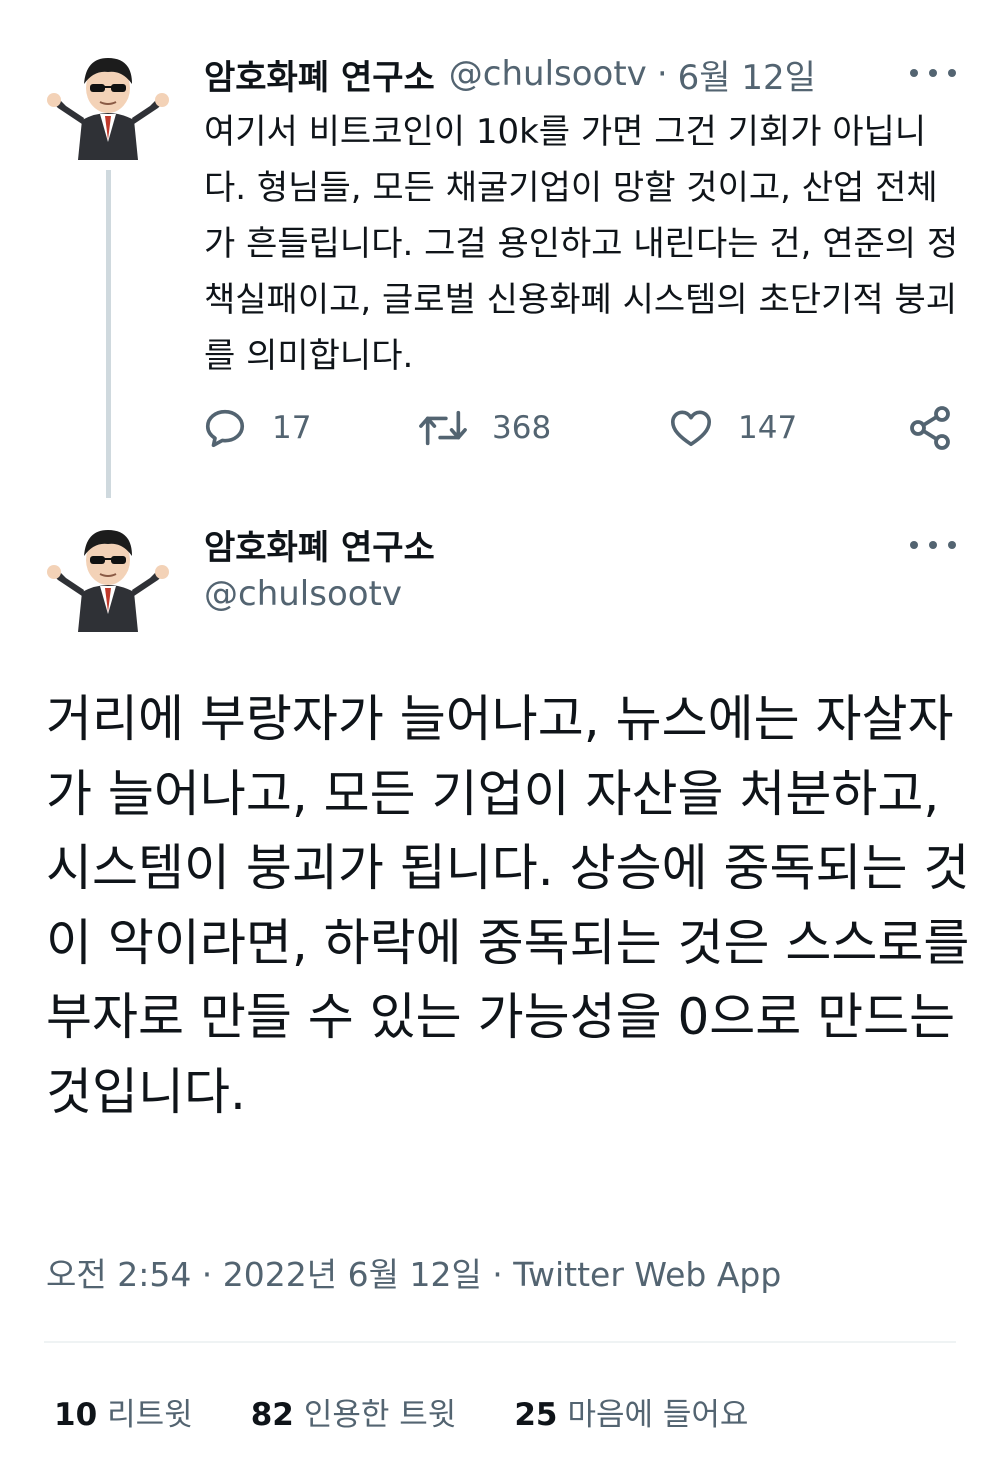 The height and width of the screenshot is (1479, 1000). What do you see at coordinates (536, 1414) in the screenshot?
I see `likes-count: 25` at bounding box center [536, 1414].